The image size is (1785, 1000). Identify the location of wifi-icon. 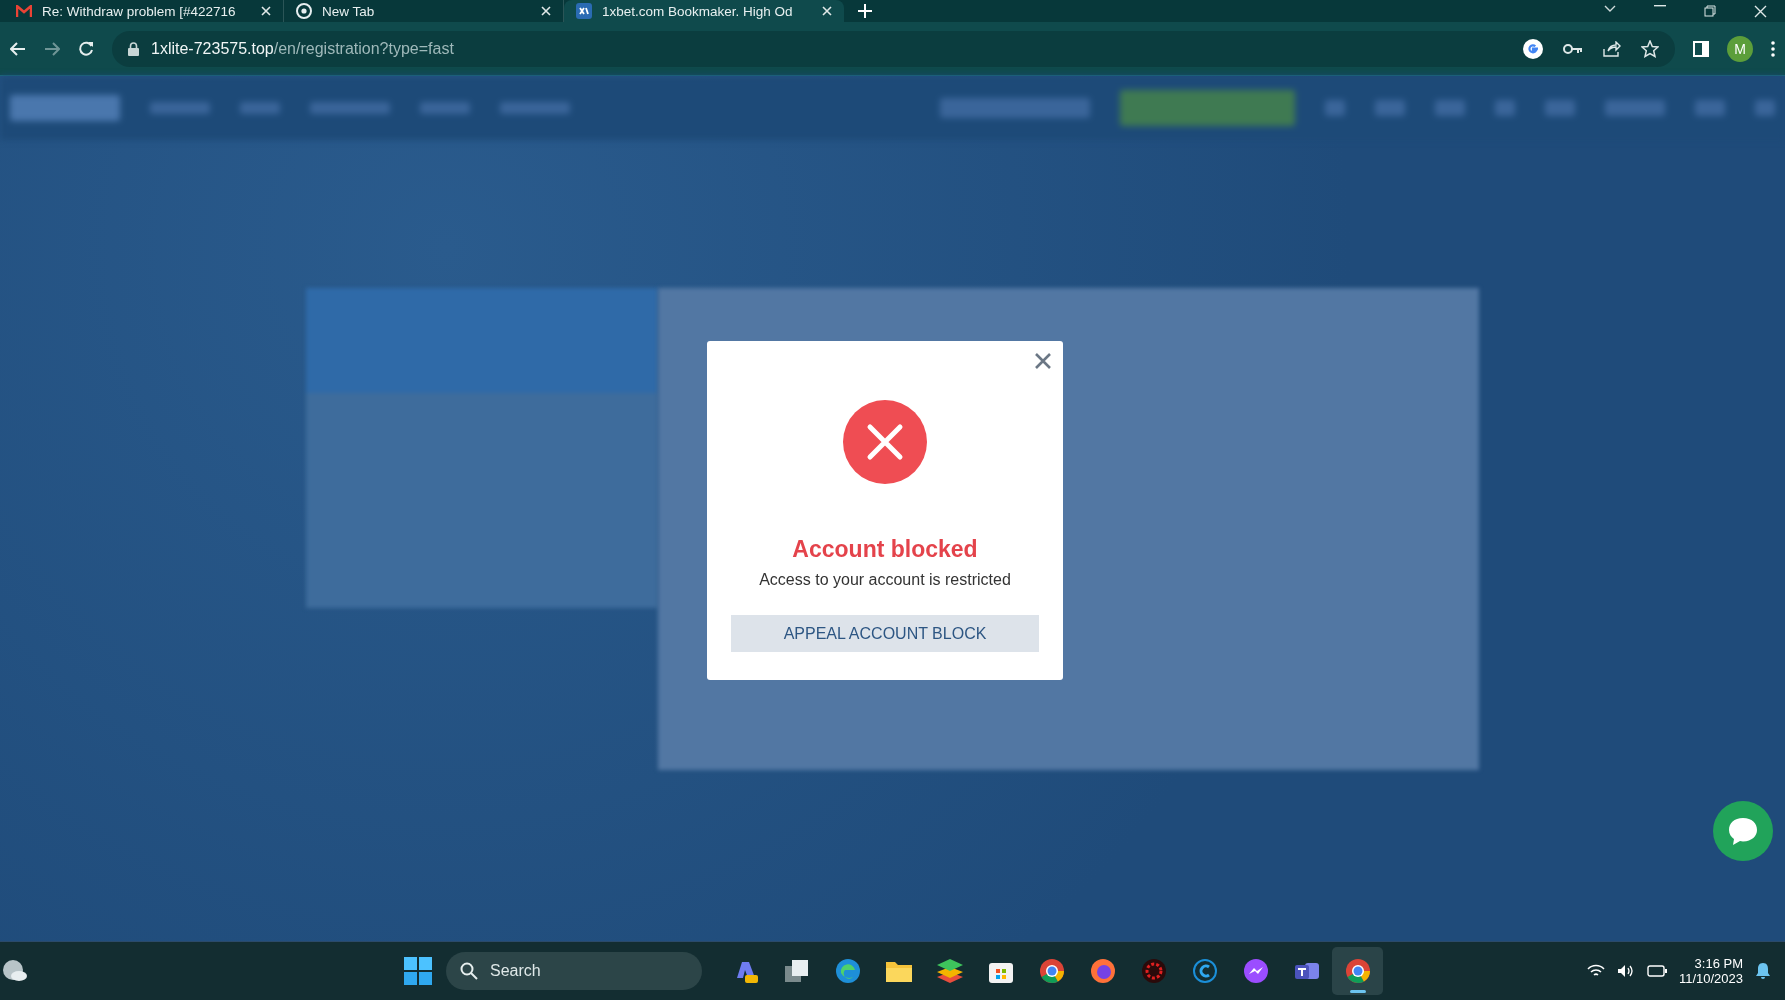
(1595, 971).